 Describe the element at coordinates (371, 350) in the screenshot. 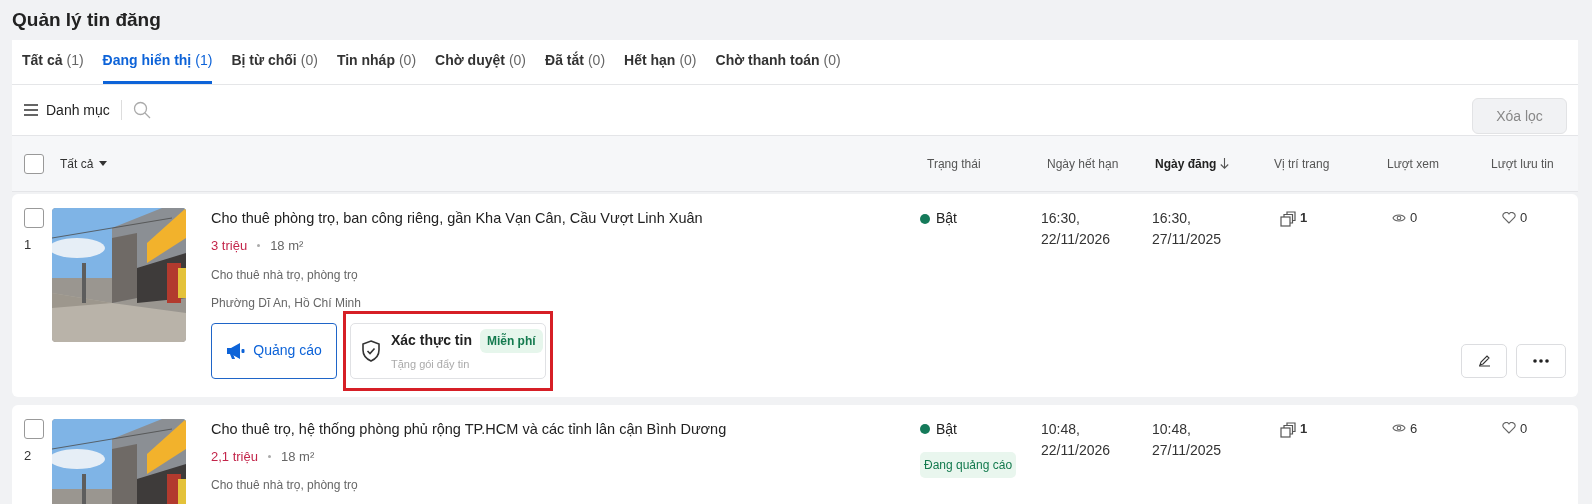

I see `shield-check-icon` at that location.